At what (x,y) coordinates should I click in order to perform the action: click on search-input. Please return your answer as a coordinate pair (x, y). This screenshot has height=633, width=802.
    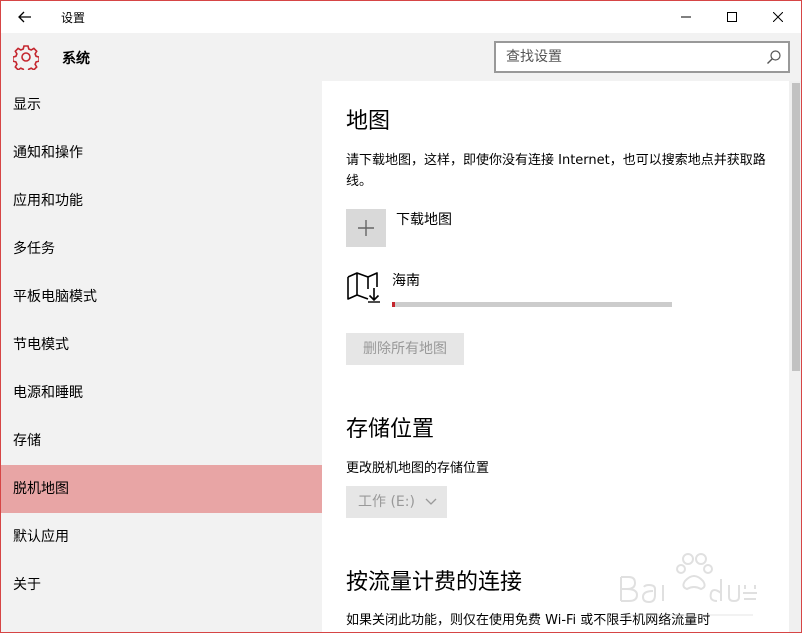
    Looking at the image, I should click on (627, 57).